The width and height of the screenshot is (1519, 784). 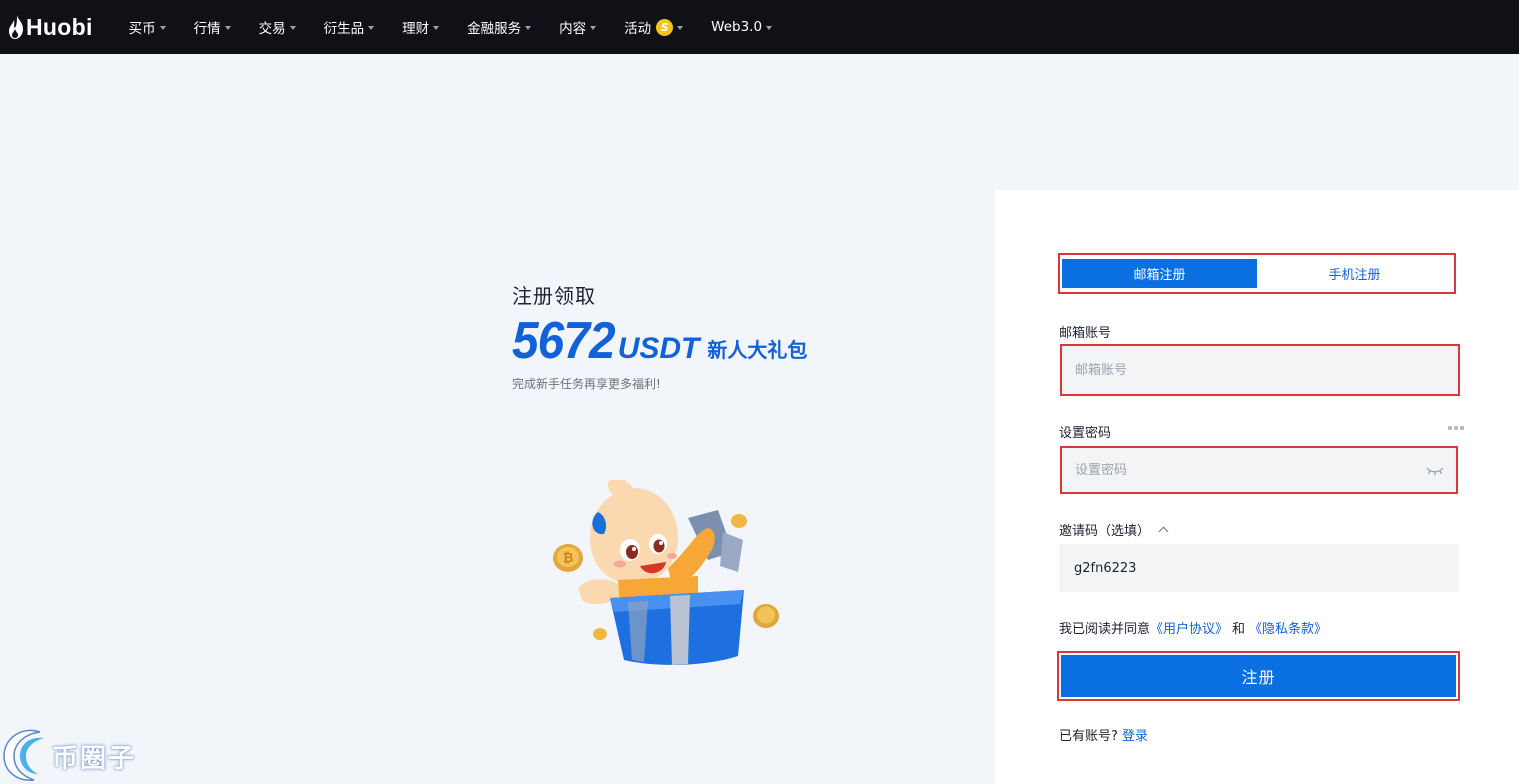 I want to click on register-button: 注册, so click(x=1258, y=676).